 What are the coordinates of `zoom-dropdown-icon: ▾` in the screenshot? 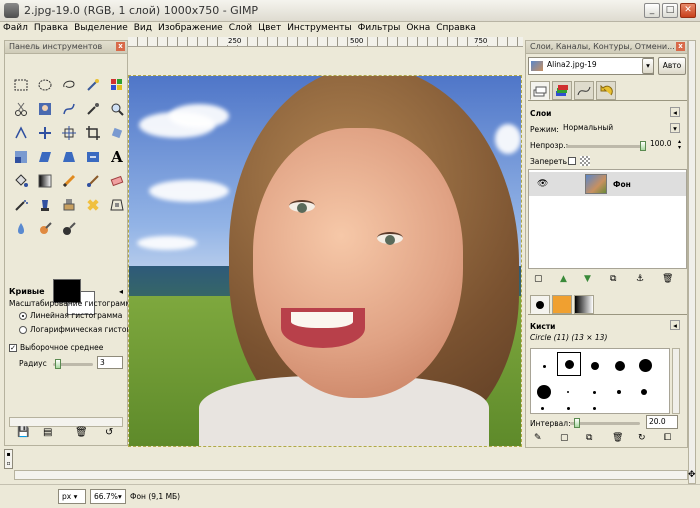 It's located at (120, 496).